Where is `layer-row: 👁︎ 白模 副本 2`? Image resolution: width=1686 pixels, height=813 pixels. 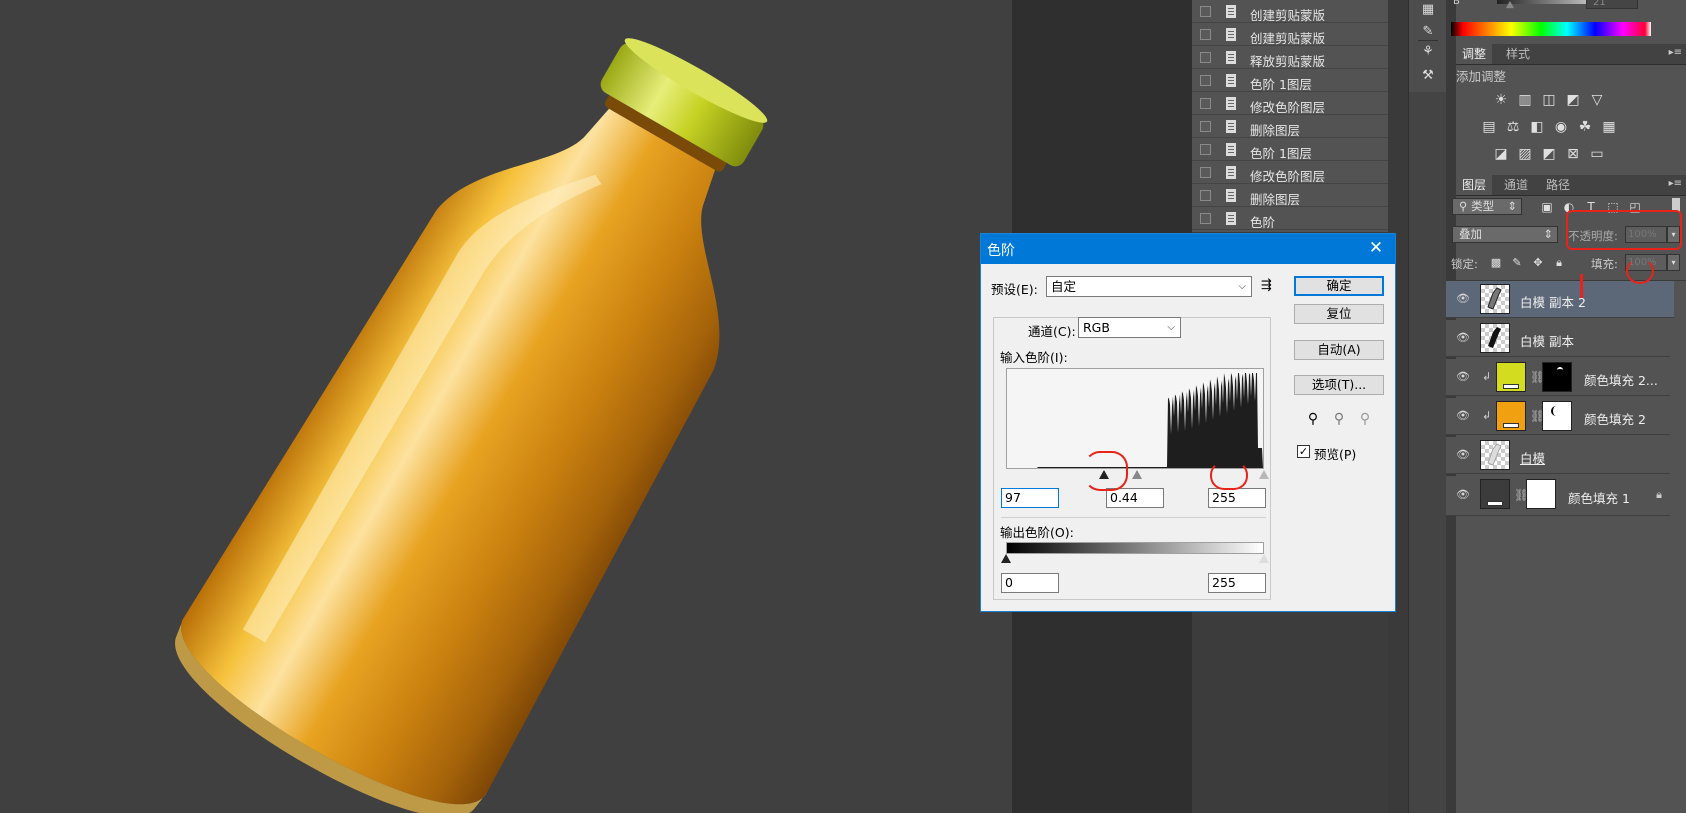 layer-row: 👁︎ 白模 副本 2 is located at coordinates (1560, 299).